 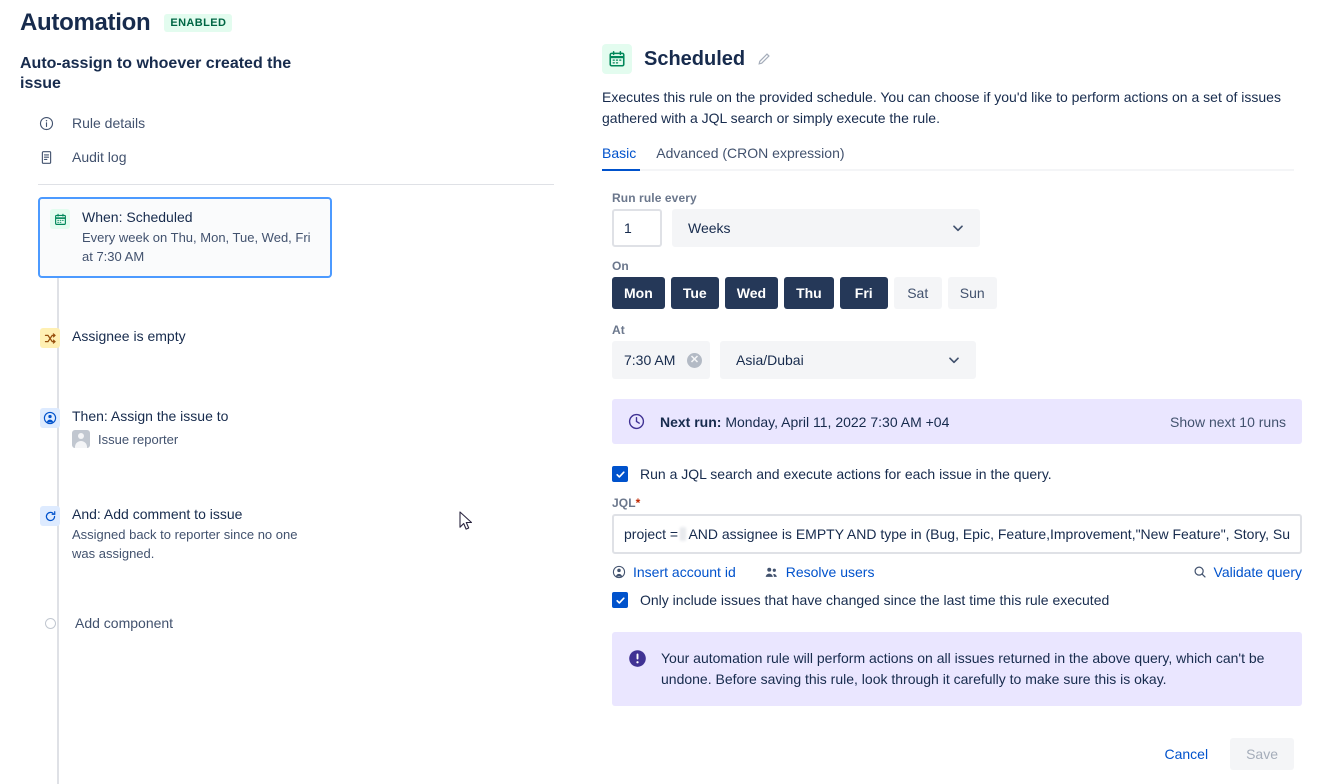 I want to click on status-badge: ENABLED, so click(x=198, y=23).